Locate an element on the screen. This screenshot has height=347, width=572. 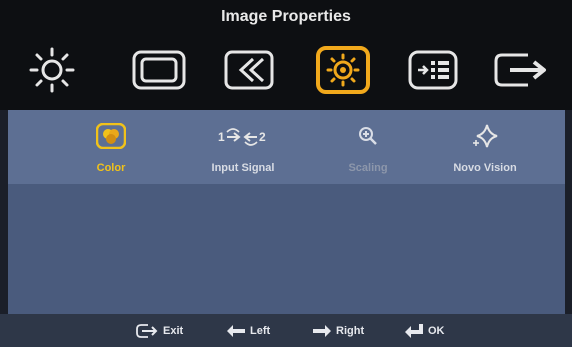
submenu-label-novo-vision: Novo Vision is located at coordinates (485, 168).